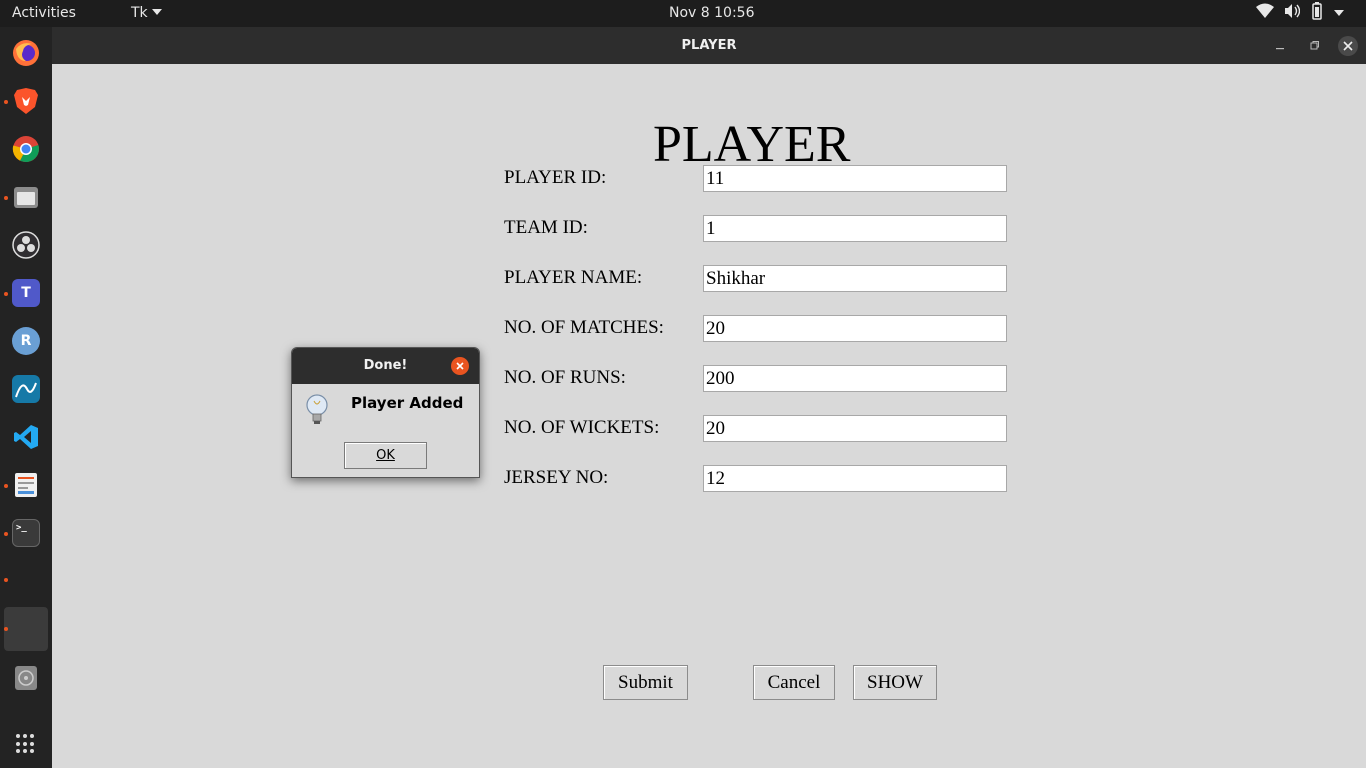 This screenshot has width=1366, height=768. I want to click on r-letter: R, so click(26, 341).